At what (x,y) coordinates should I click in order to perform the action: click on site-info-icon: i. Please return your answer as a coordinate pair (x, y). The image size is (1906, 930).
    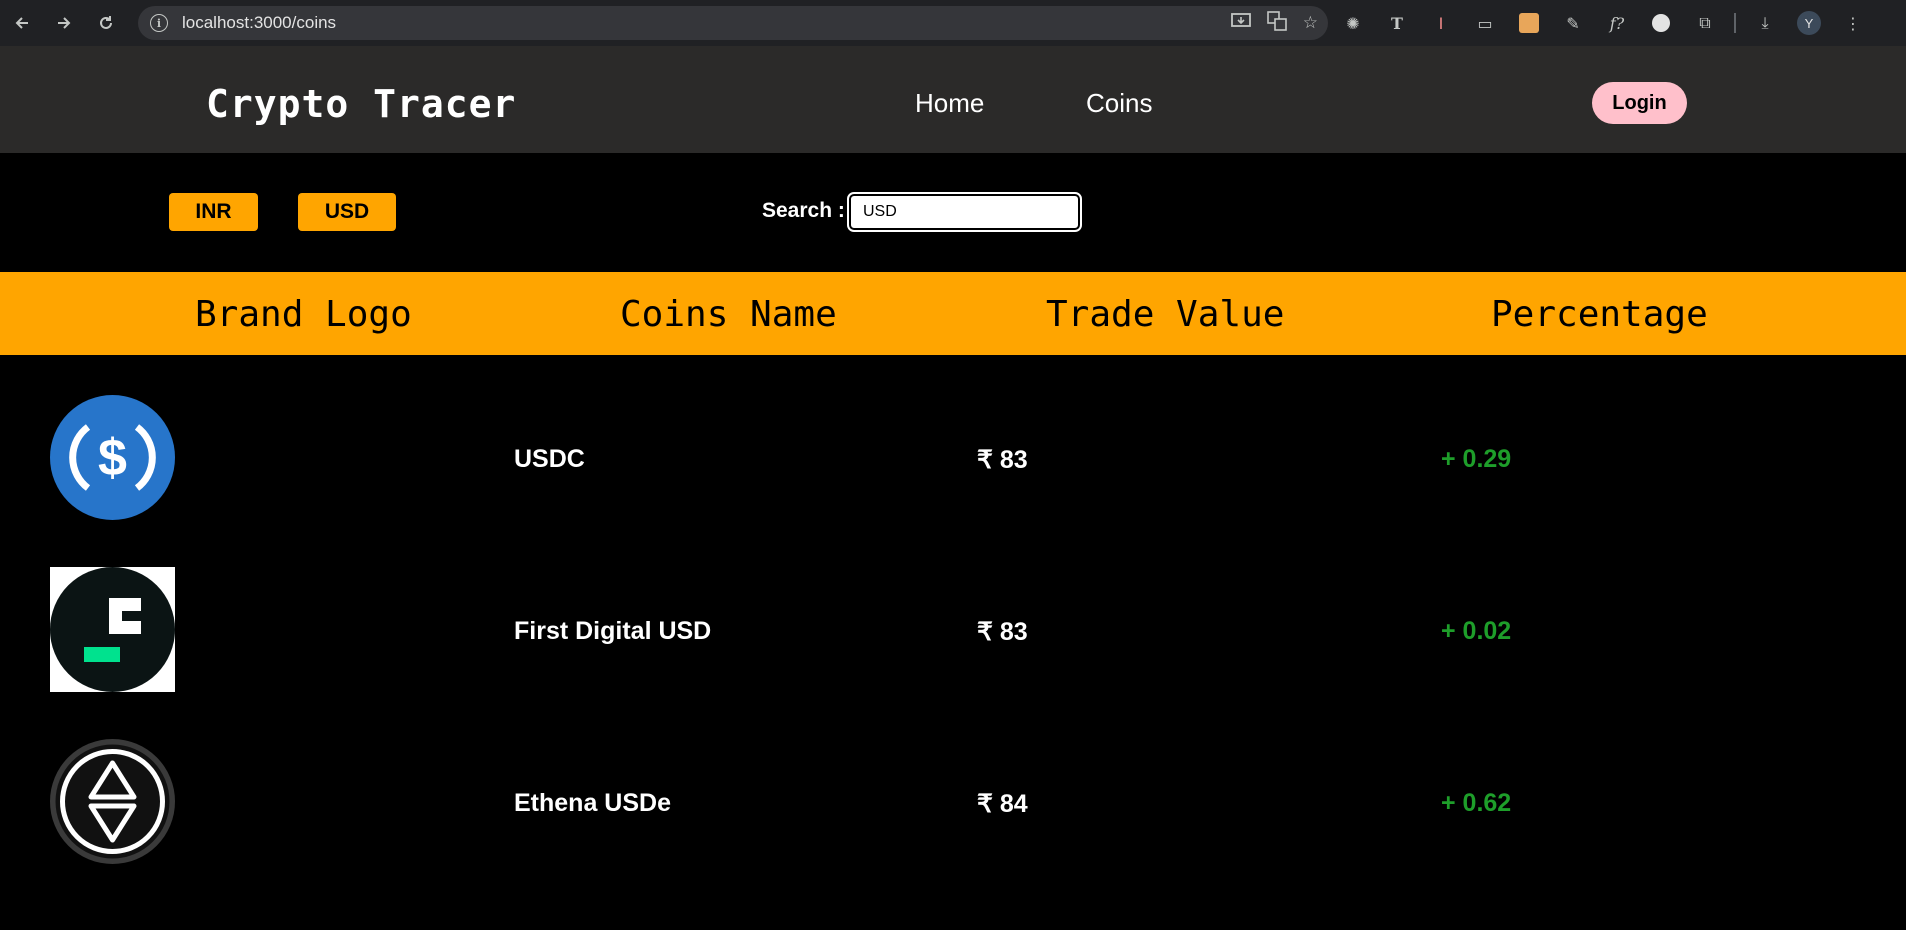
    Looking at the image, I should click on (159, 23).